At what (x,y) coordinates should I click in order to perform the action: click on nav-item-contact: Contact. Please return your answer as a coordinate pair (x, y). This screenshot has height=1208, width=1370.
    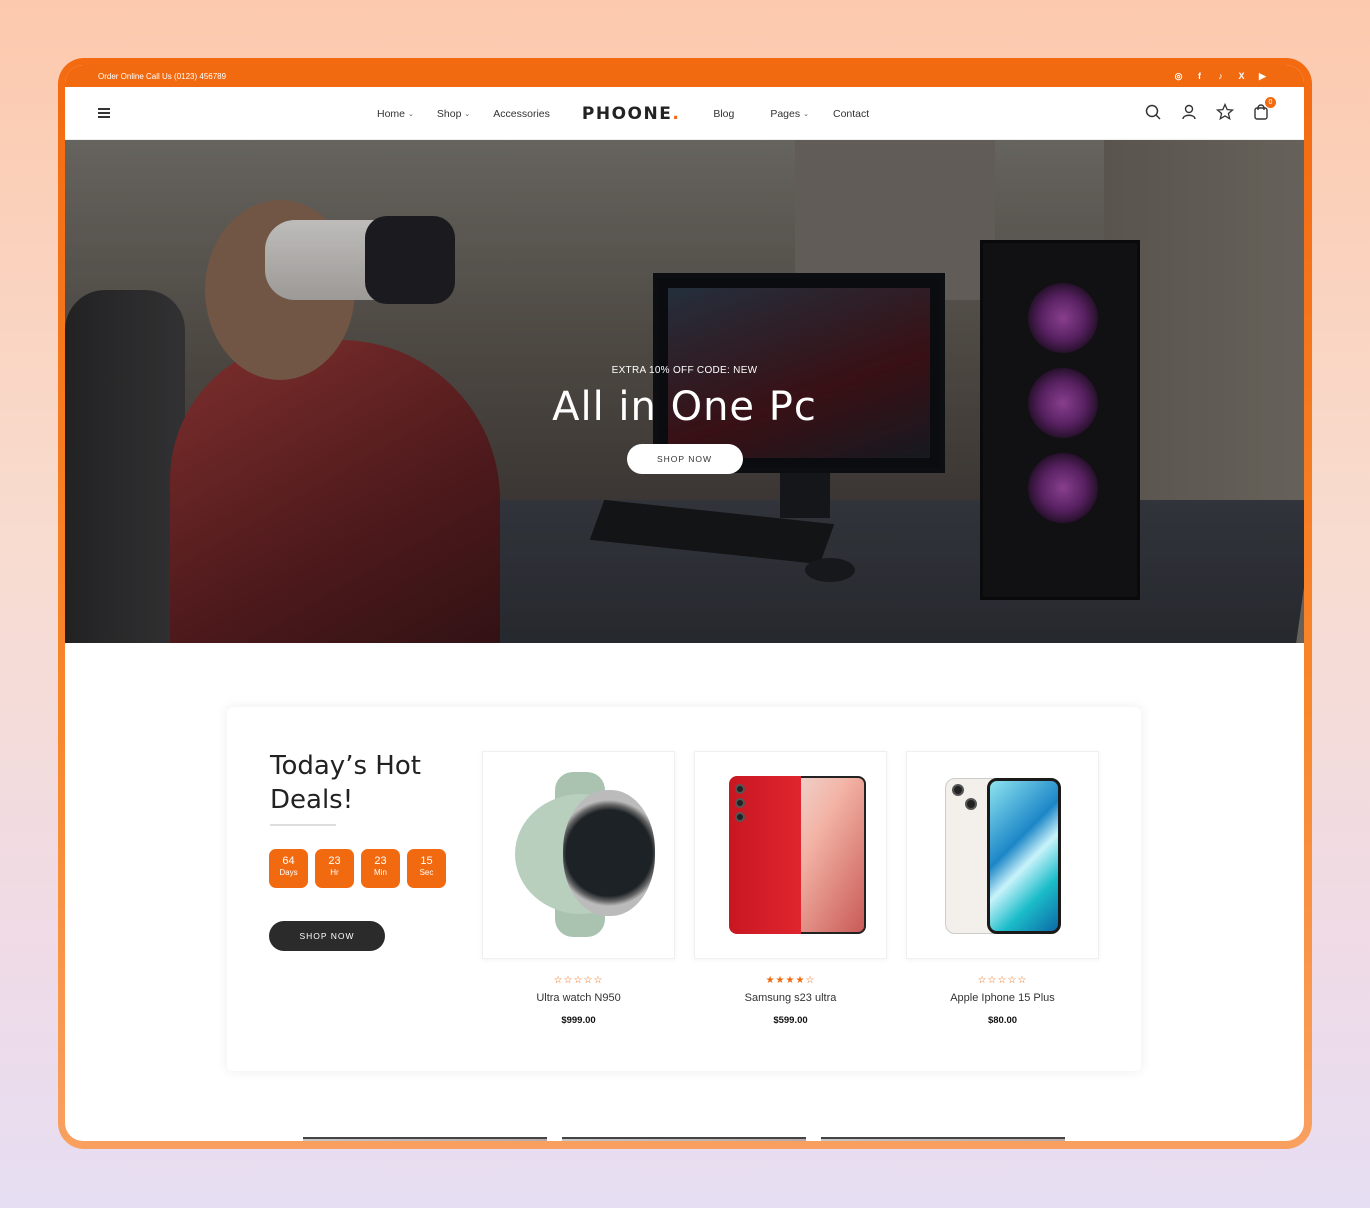
    Looking at the image, I should click on (851, 114).